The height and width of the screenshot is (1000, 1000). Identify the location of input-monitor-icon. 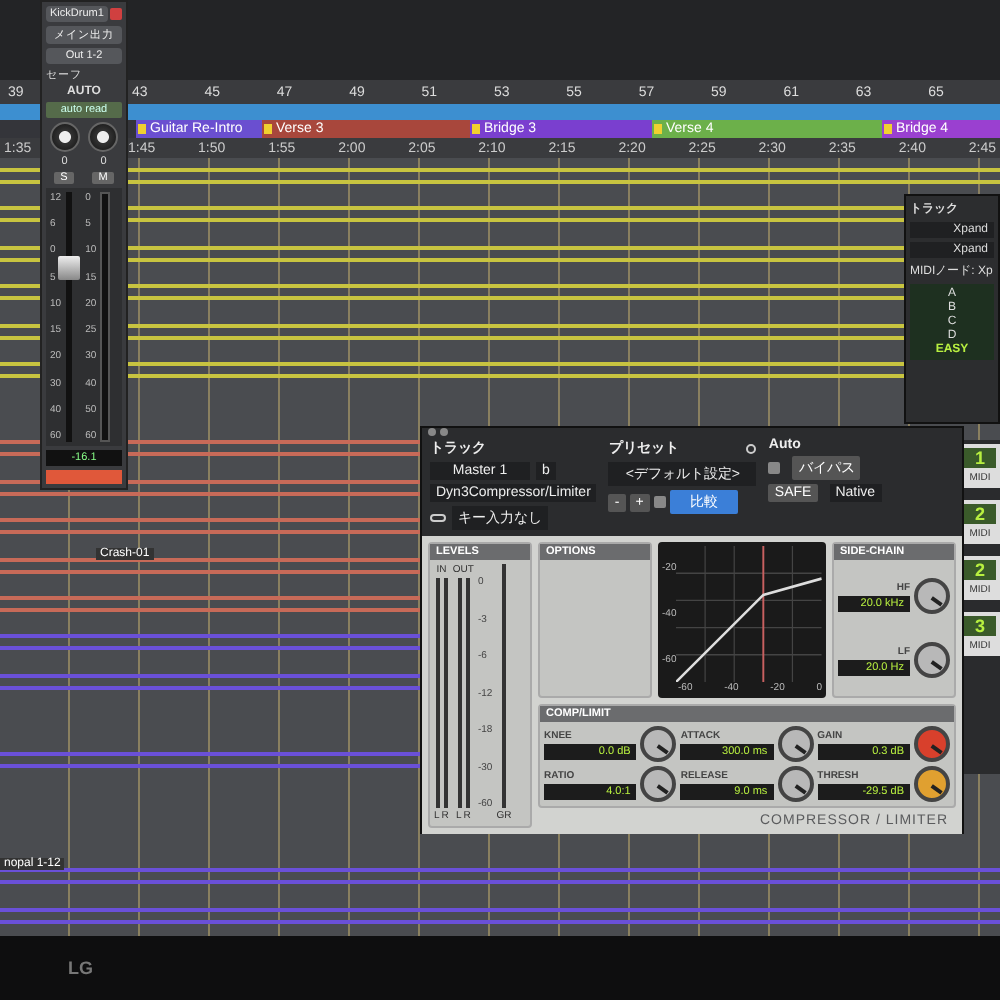
(116, 14).